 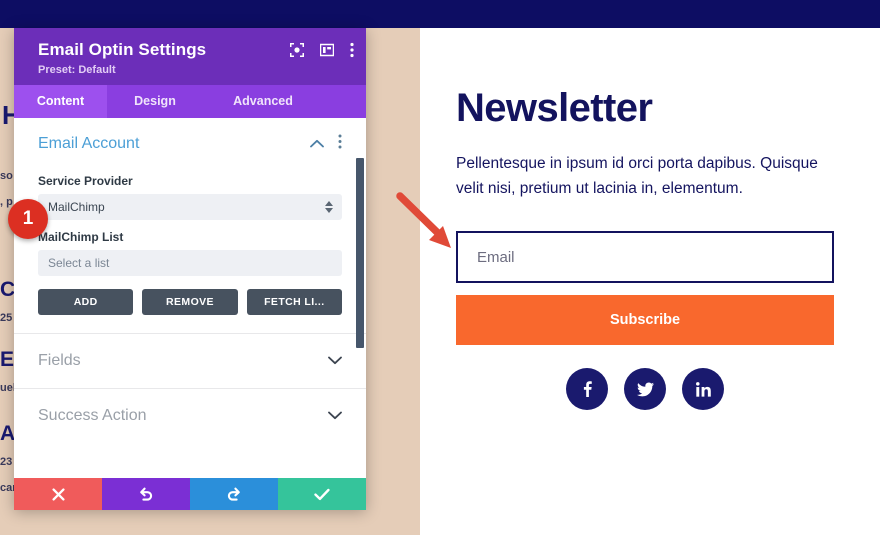 What do you see at coordinates (190, 360) in the screenshot?
I see `fields-section-header: Fields` at bounding box center [190, 360].